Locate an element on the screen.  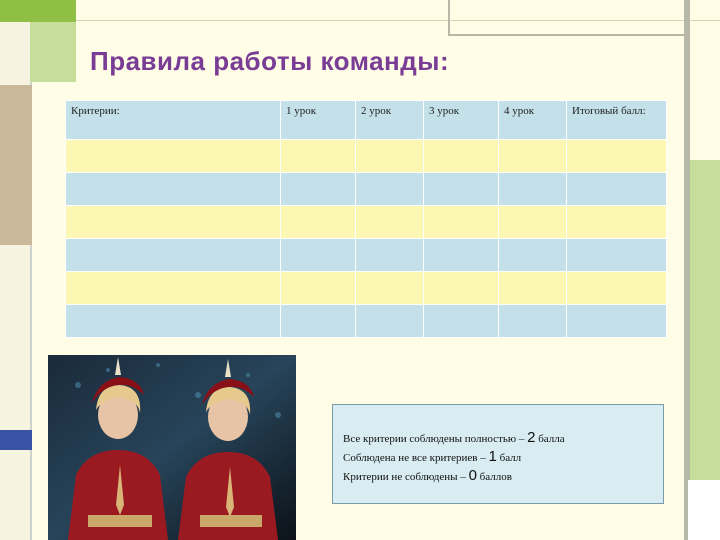
score-text: Критерии не соблюдены – is located at coordinates (406, 477).